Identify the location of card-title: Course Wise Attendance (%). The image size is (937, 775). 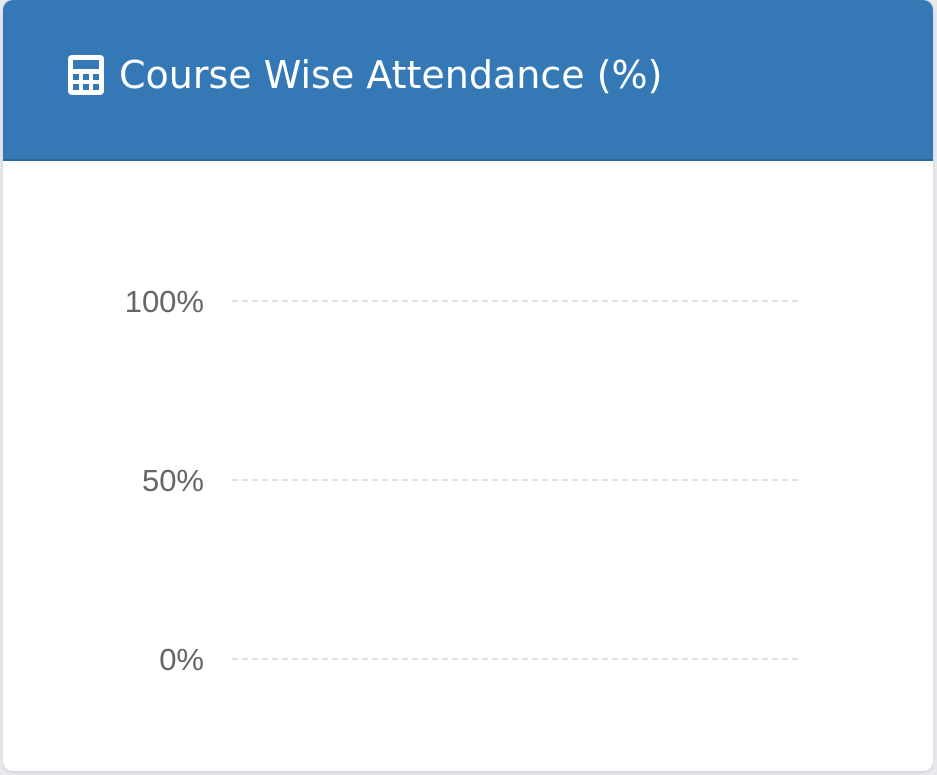
(391, 75).